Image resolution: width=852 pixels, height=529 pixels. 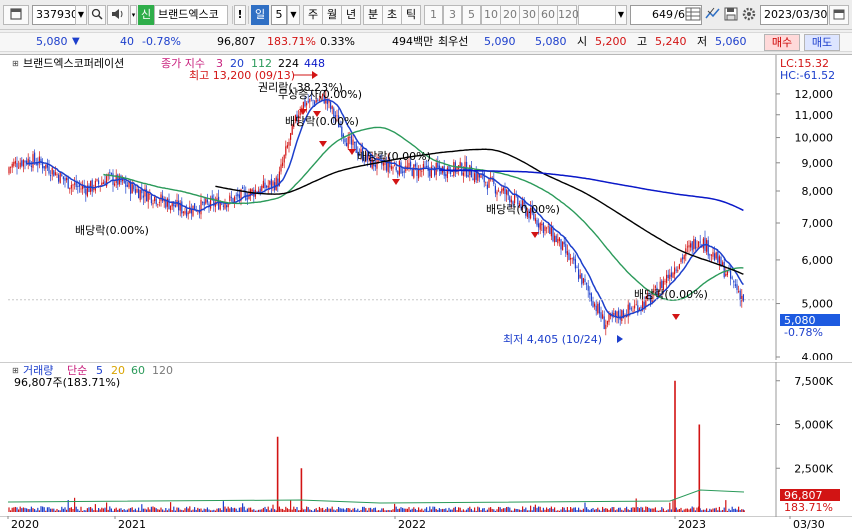 What do you see at coordinates (15, 63) in the screenshot?
I see `collapse-icon: ⊞` at bounding box center [15, 63].